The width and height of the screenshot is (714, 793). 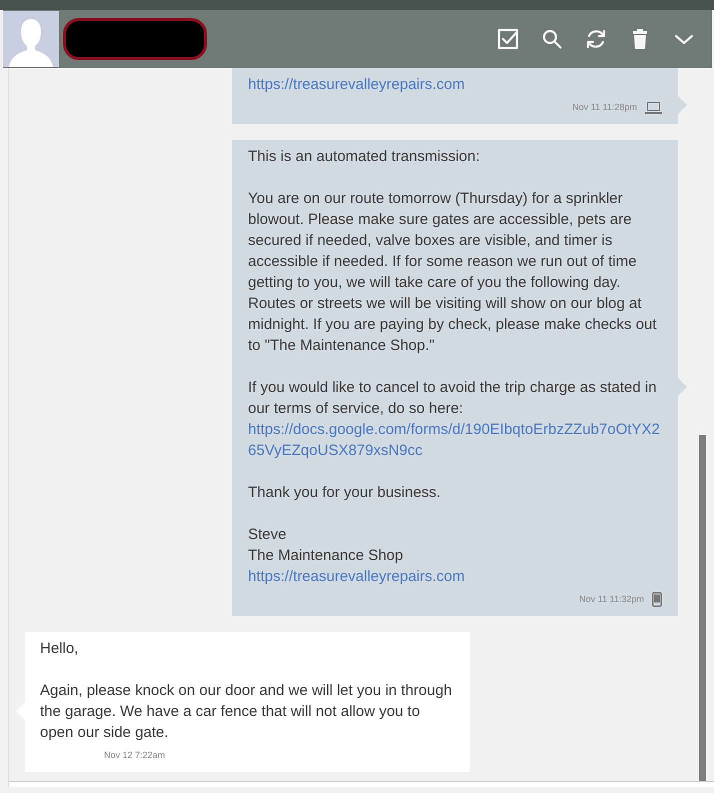 I want to click on message-timestamp: Nov 11 11:28pm, so click(x=604, y=107).